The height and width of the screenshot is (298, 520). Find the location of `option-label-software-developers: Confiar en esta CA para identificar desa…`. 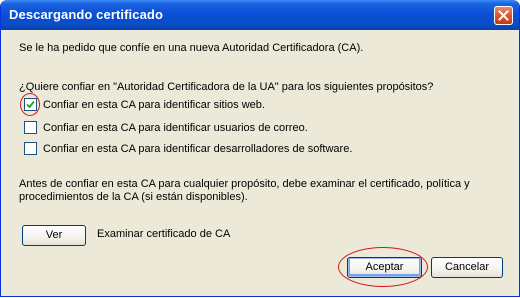

option-label-software-developers: Confiar en esta CA para identificar desa… is located at coordinates (197, 149).